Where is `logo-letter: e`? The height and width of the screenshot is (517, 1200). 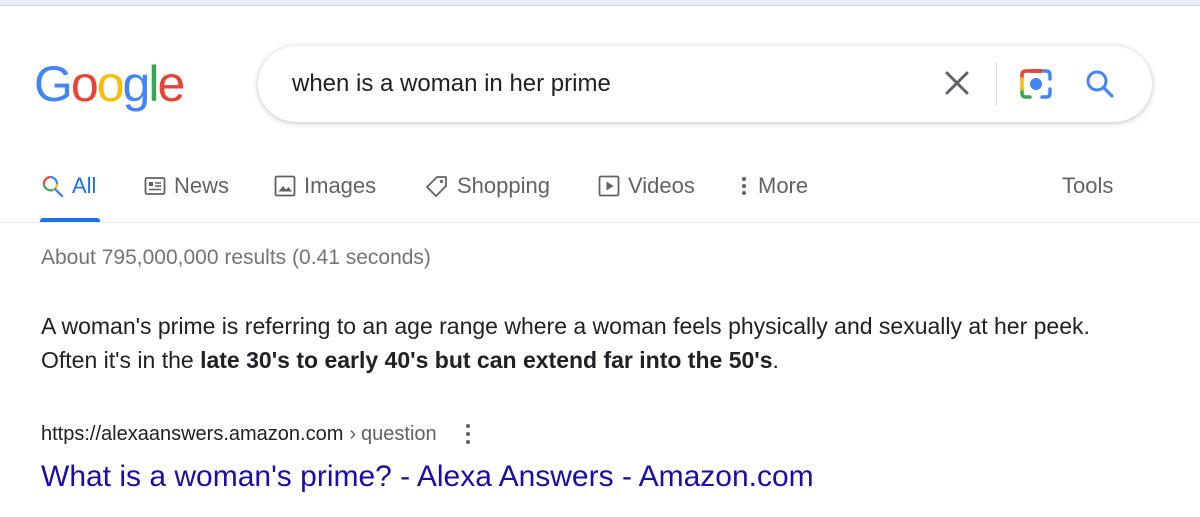
logo-letter: e is located at coordinates (171, 84).